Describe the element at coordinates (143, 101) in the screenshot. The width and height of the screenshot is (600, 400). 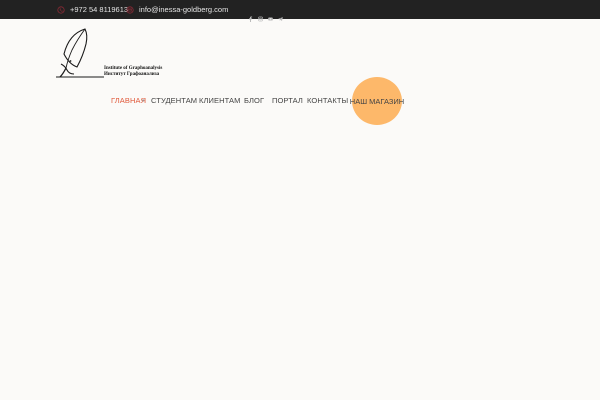
I see `chevron-down-icon: ▾` at that location.